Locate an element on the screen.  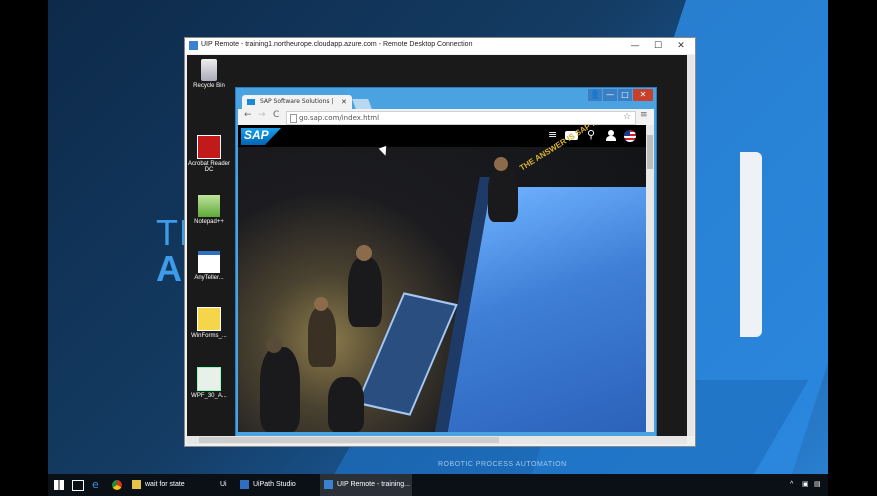
reload-button: C is located at coordinates (276, 115).